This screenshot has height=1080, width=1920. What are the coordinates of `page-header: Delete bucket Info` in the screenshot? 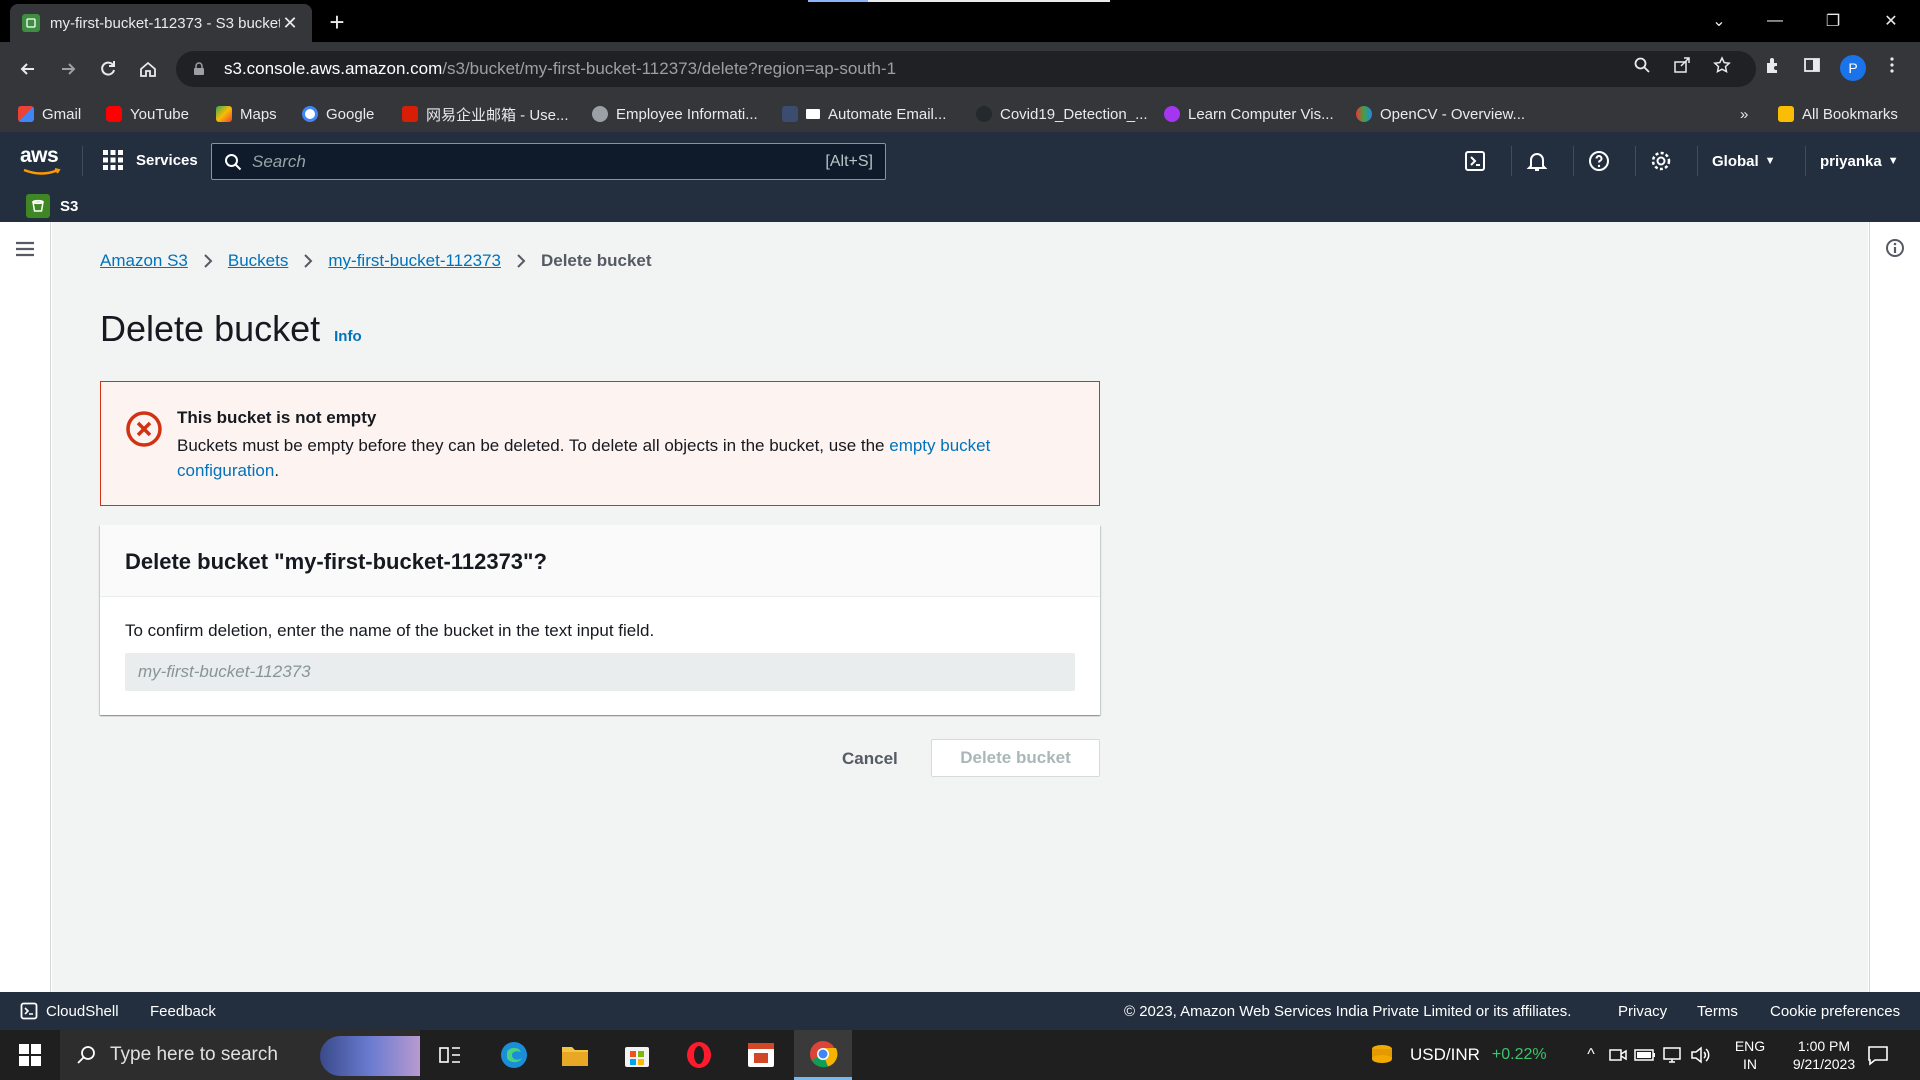 It's located at (231, 329).